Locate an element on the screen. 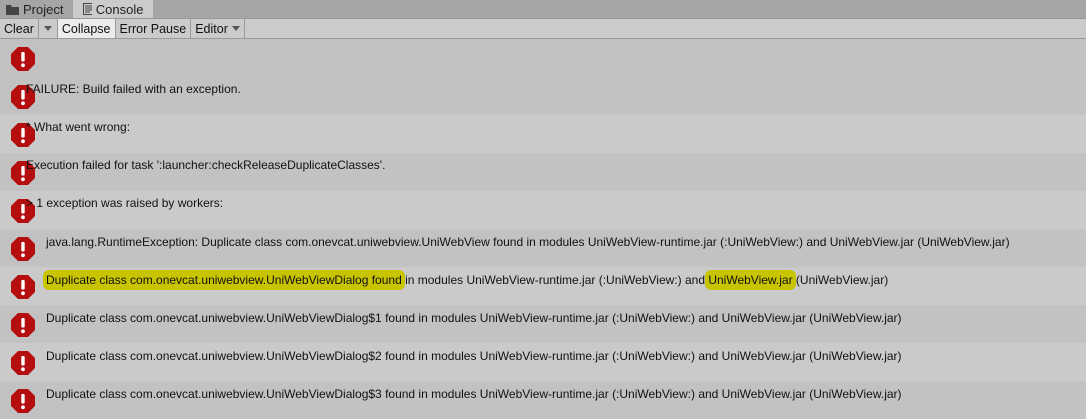  tab-console: Console is located at coordinates (113, 9).